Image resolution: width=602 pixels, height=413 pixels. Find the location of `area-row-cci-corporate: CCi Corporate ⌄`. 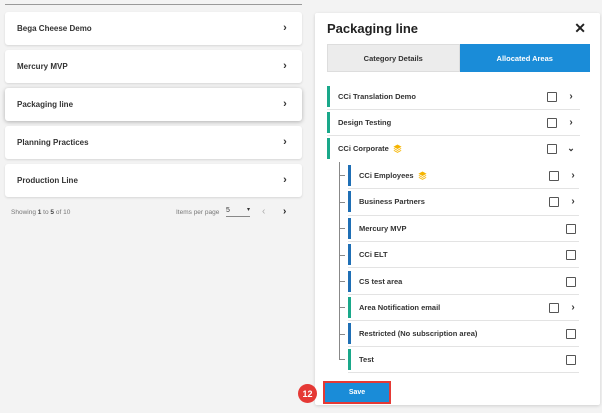

area-row-cci-corporate: CCi Corporate ⌄ is located at coordinates (452, 148).